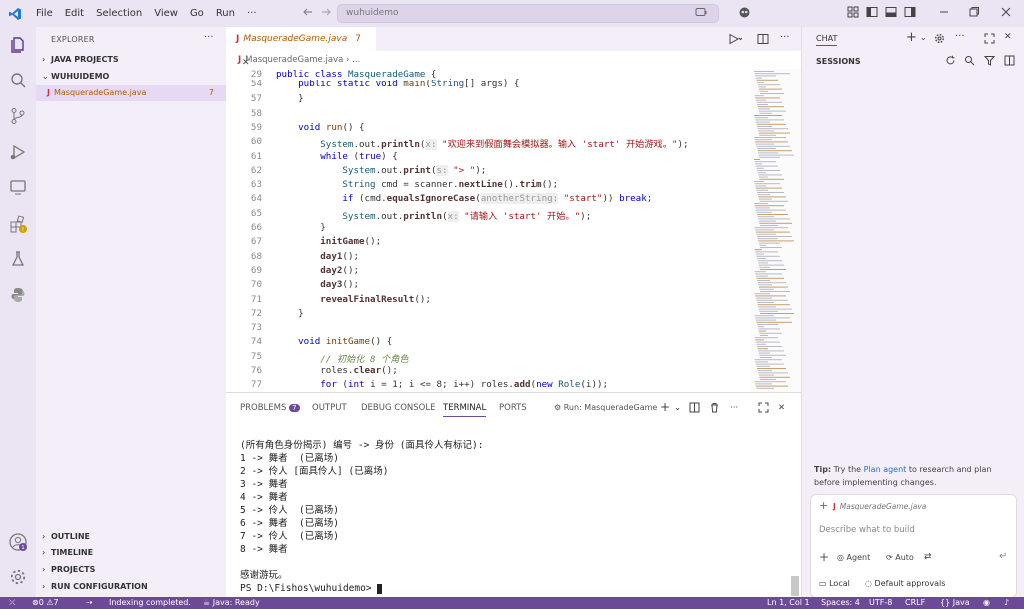 This screenshot has height=609, width=1024. What do you see at coordinates (853, 557) in the screenshot?
I see `agent-mode-picker: ◎ Agent` at bounding box center [853, 557].